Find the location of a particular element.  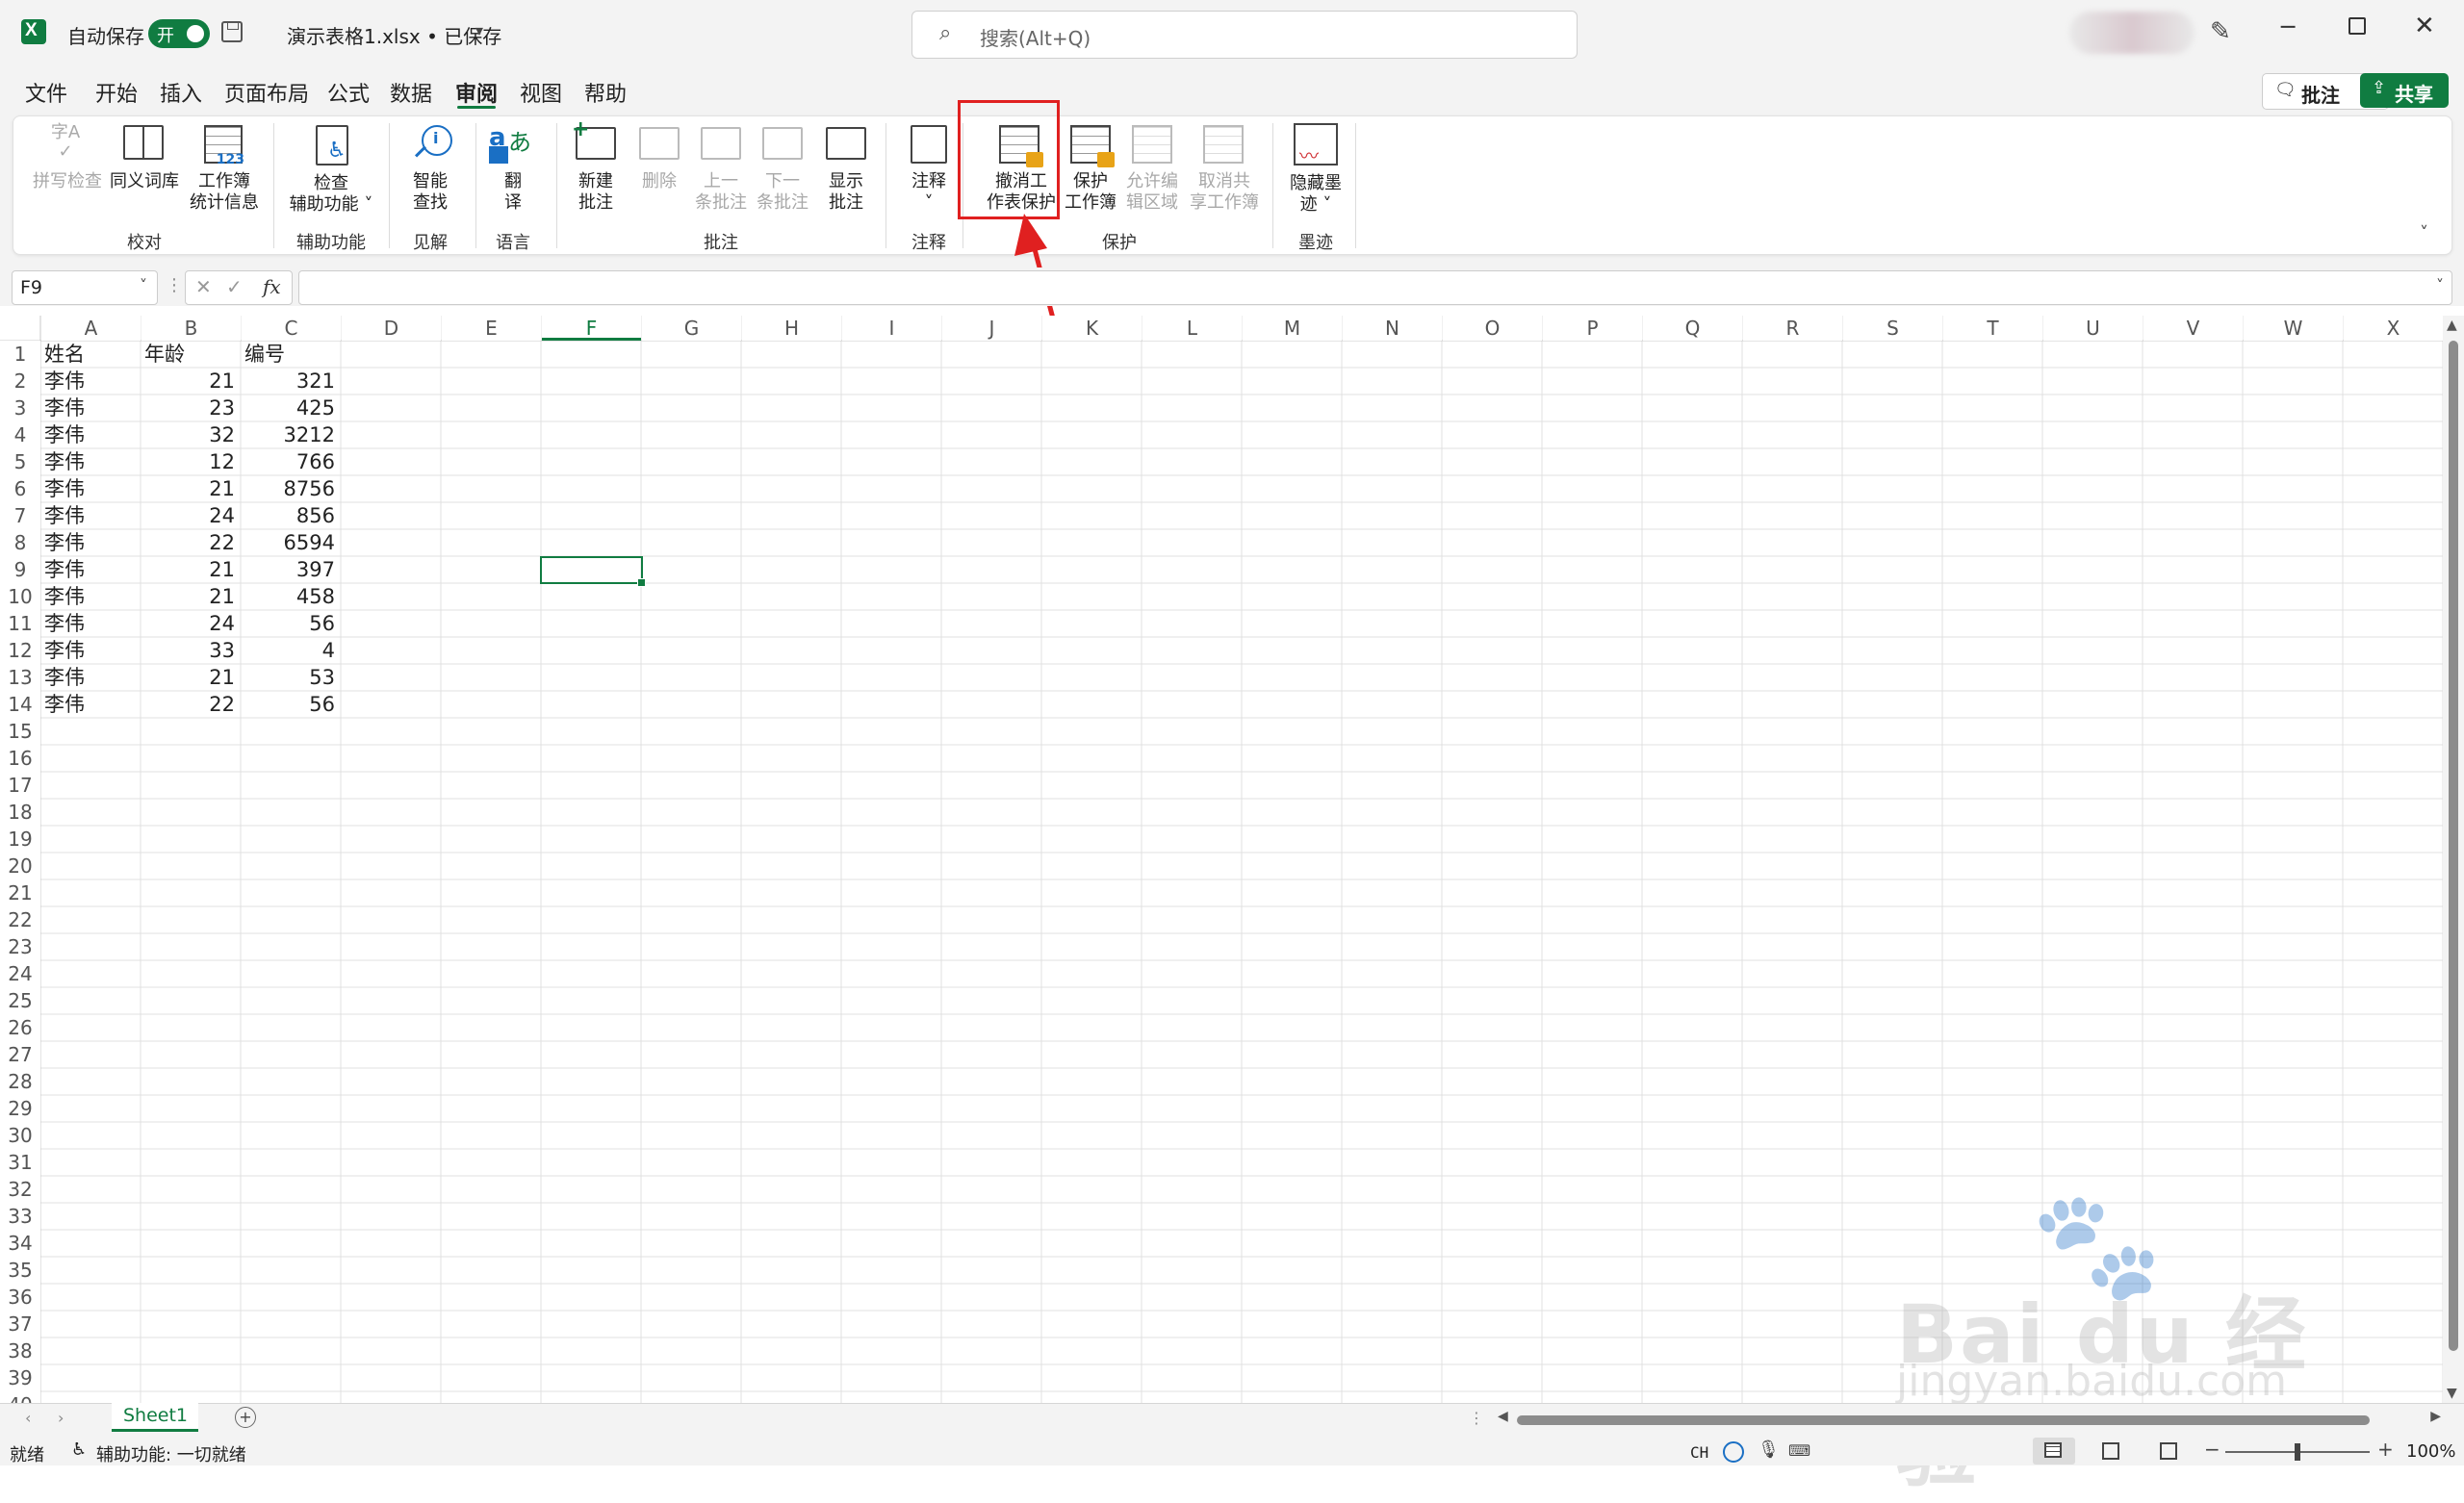

row-header: 37 is located at coordinates (20, 1324).